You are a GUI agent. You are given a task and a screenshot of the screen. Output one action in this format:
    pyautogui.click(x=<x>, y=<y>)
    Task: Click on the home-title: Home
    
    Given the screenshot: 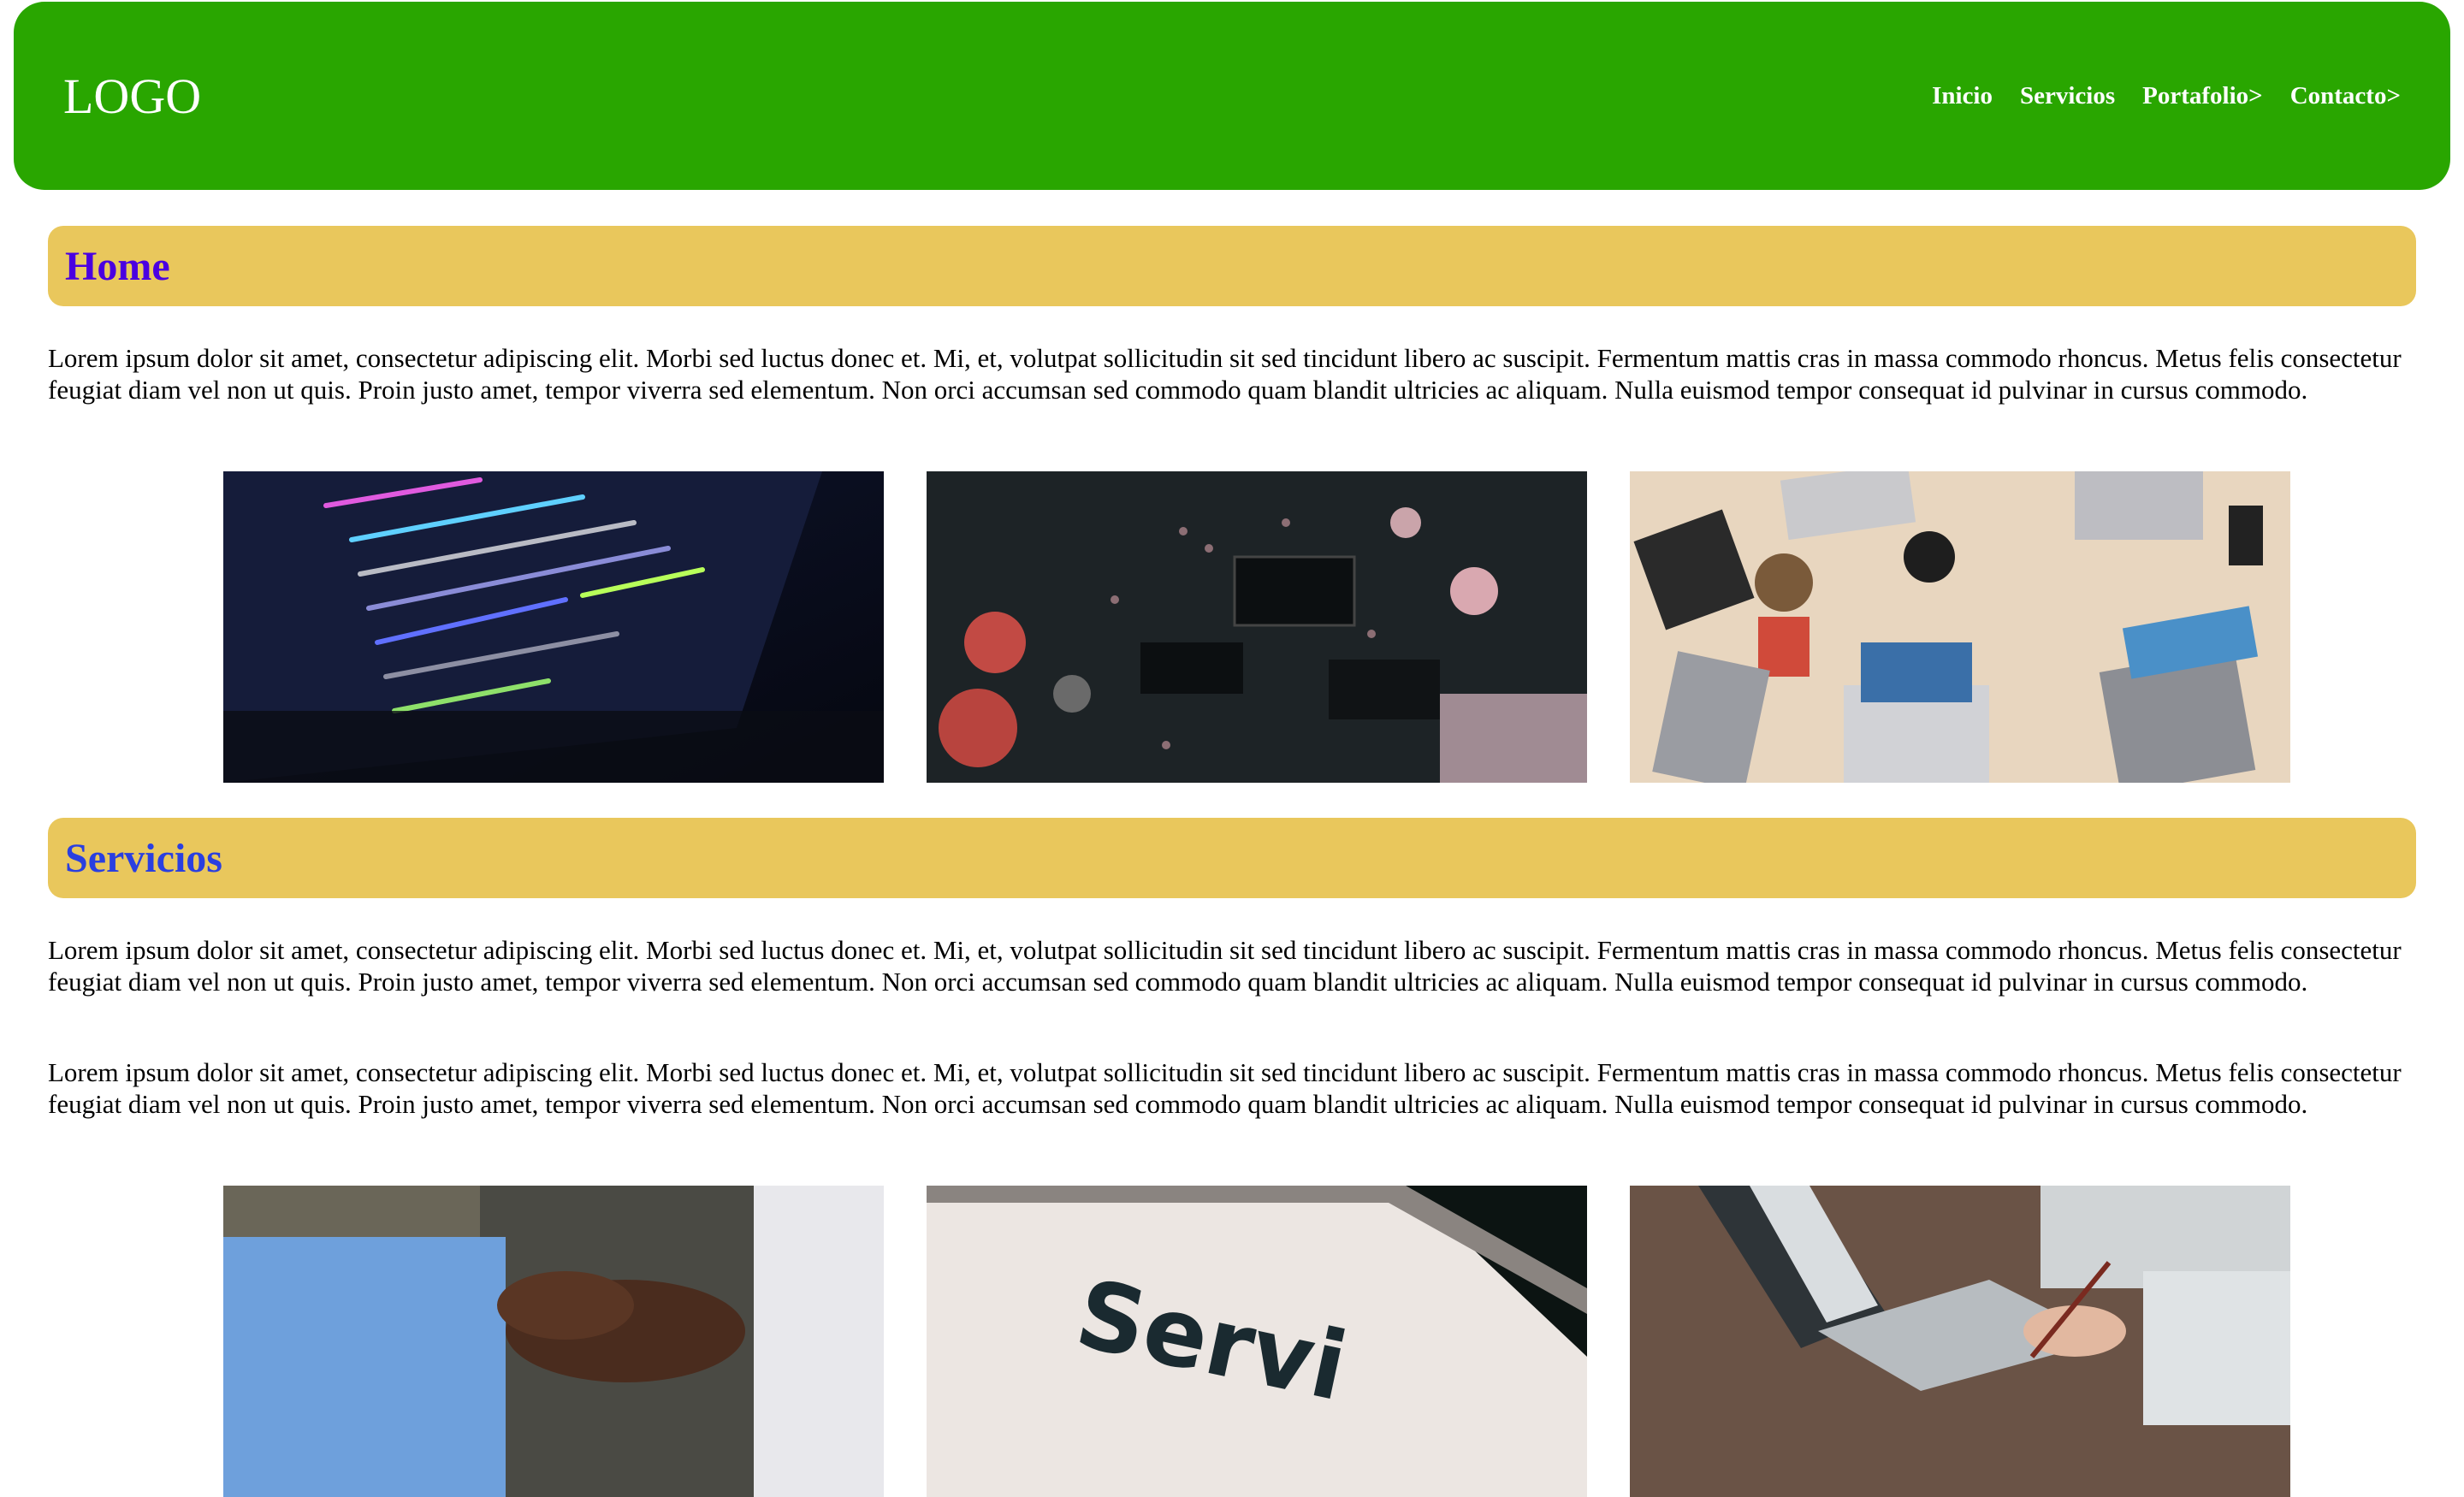 What is the action you would take?
    pyautogui.click(x=117, y=266)
    